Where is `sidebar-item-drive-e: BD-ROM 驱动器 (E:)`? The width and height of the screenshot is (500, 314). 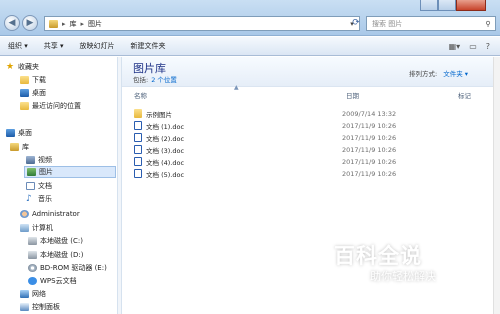 sidebar-item-drive-e: BD-ROM 驱动器 (E:) is located at coordinates (67, 268).